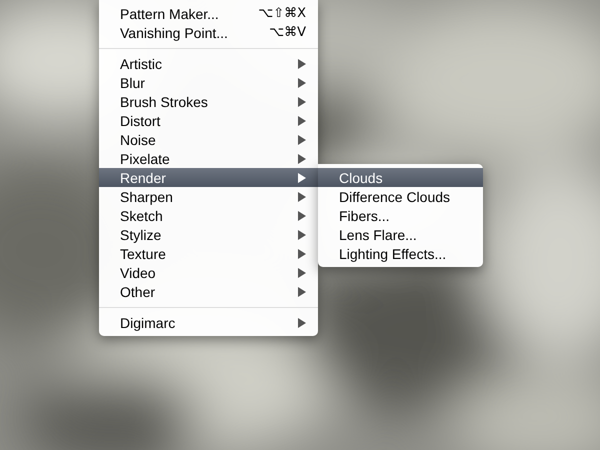 This screenshot has width=600, height=450. Describe the element at coordinates (208, 177) in the screenshot. I see `menu-item: Render` at that location.